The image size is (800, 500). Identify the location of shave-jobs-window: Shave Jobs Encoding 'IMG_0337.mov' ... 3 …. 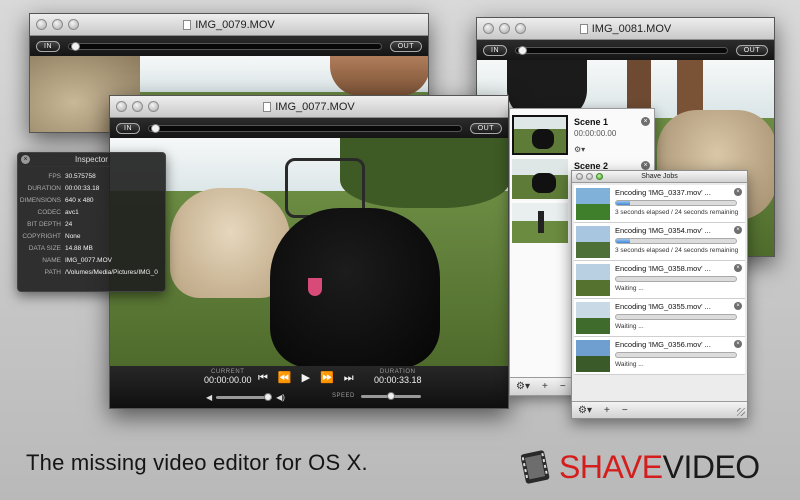
(659, 294).